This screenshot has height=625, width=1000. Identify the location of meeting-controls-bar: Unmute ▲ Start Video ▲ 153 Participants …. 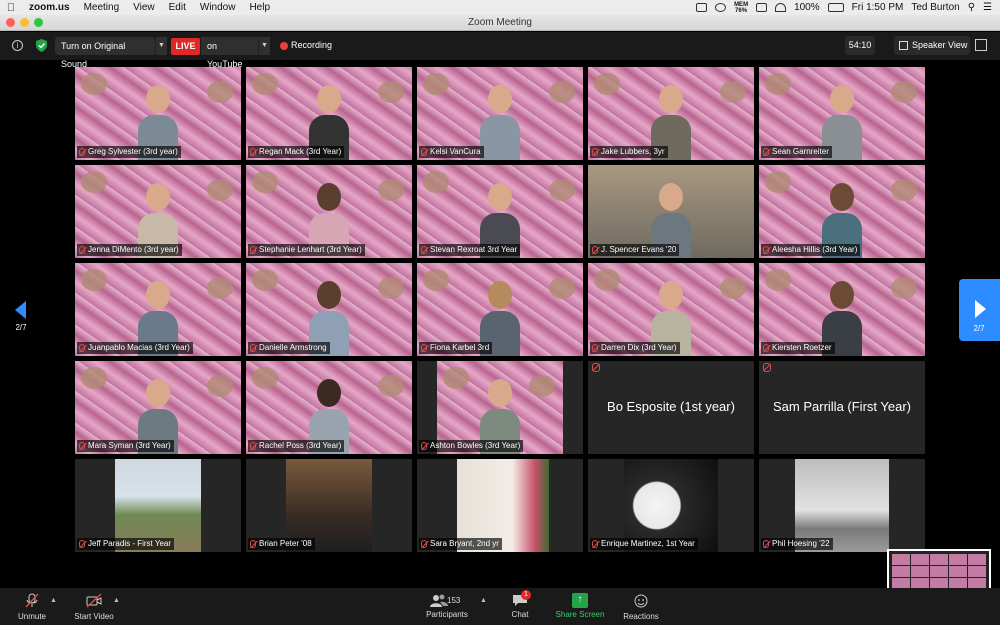
(500, 606).